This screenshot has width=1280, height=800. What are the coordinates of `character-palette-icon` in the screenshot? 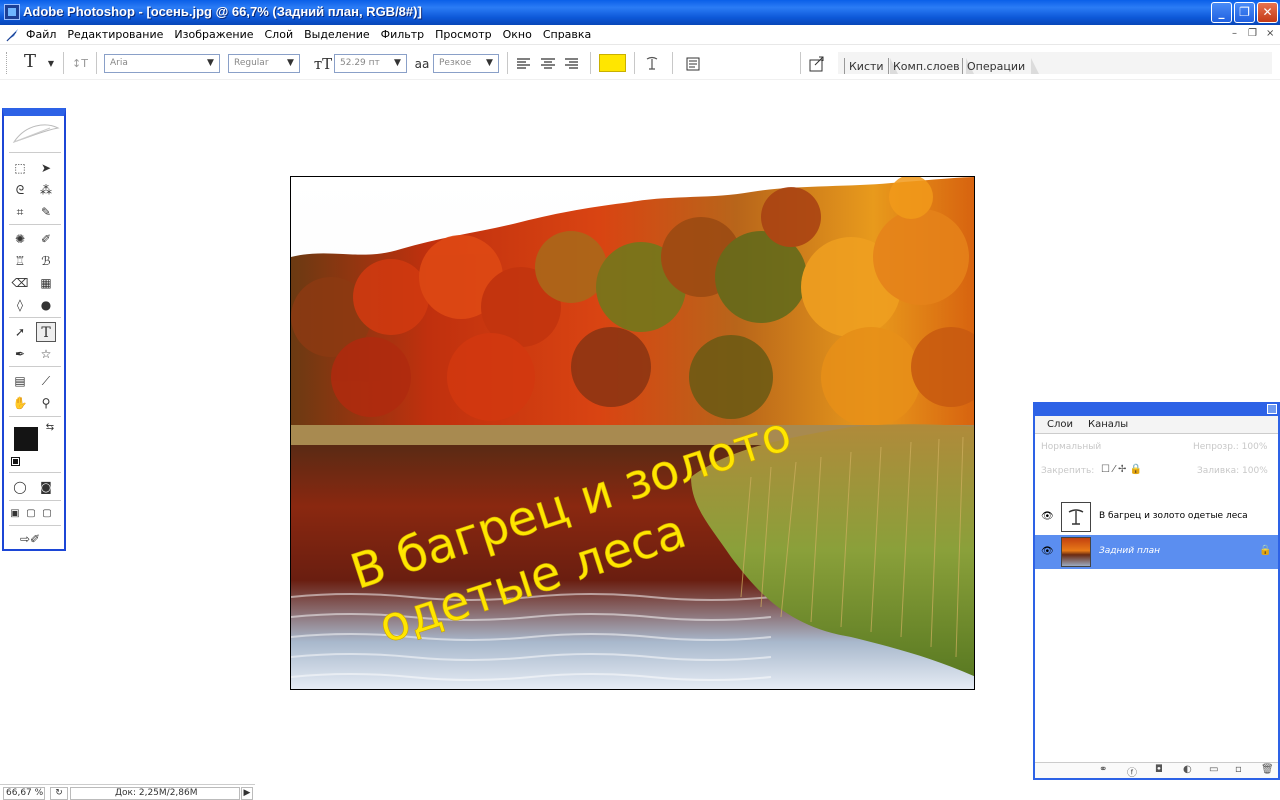 It's located at (693, 64).